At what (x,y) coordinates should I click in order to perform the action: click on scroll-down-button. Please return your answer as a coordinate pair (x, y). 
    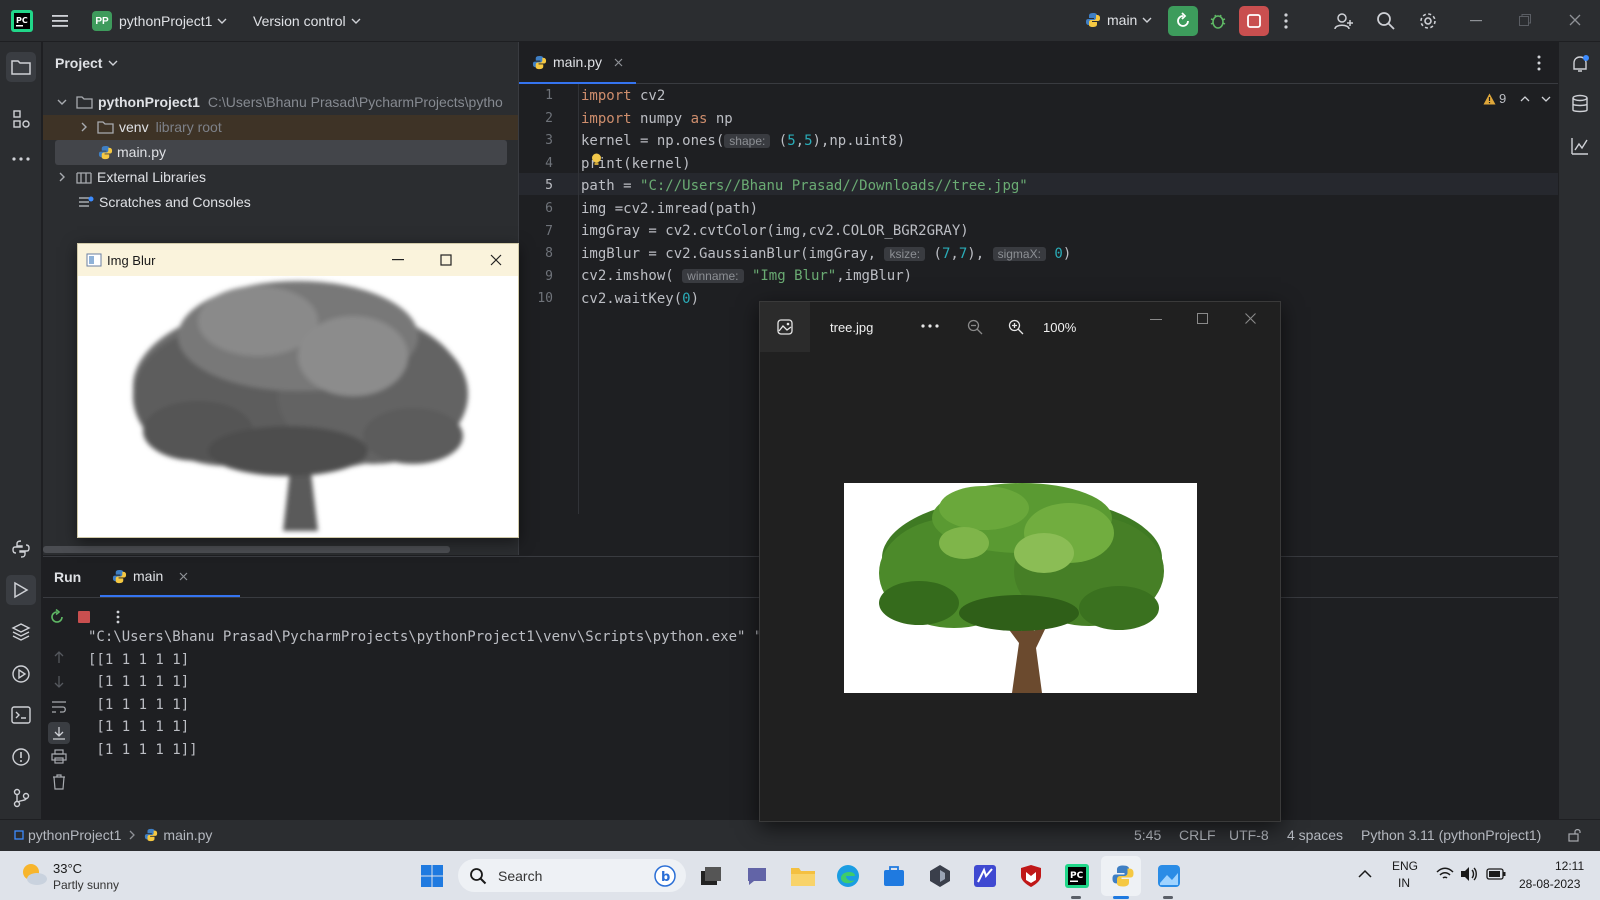
    Looking at the image, I should click on (59, 682).